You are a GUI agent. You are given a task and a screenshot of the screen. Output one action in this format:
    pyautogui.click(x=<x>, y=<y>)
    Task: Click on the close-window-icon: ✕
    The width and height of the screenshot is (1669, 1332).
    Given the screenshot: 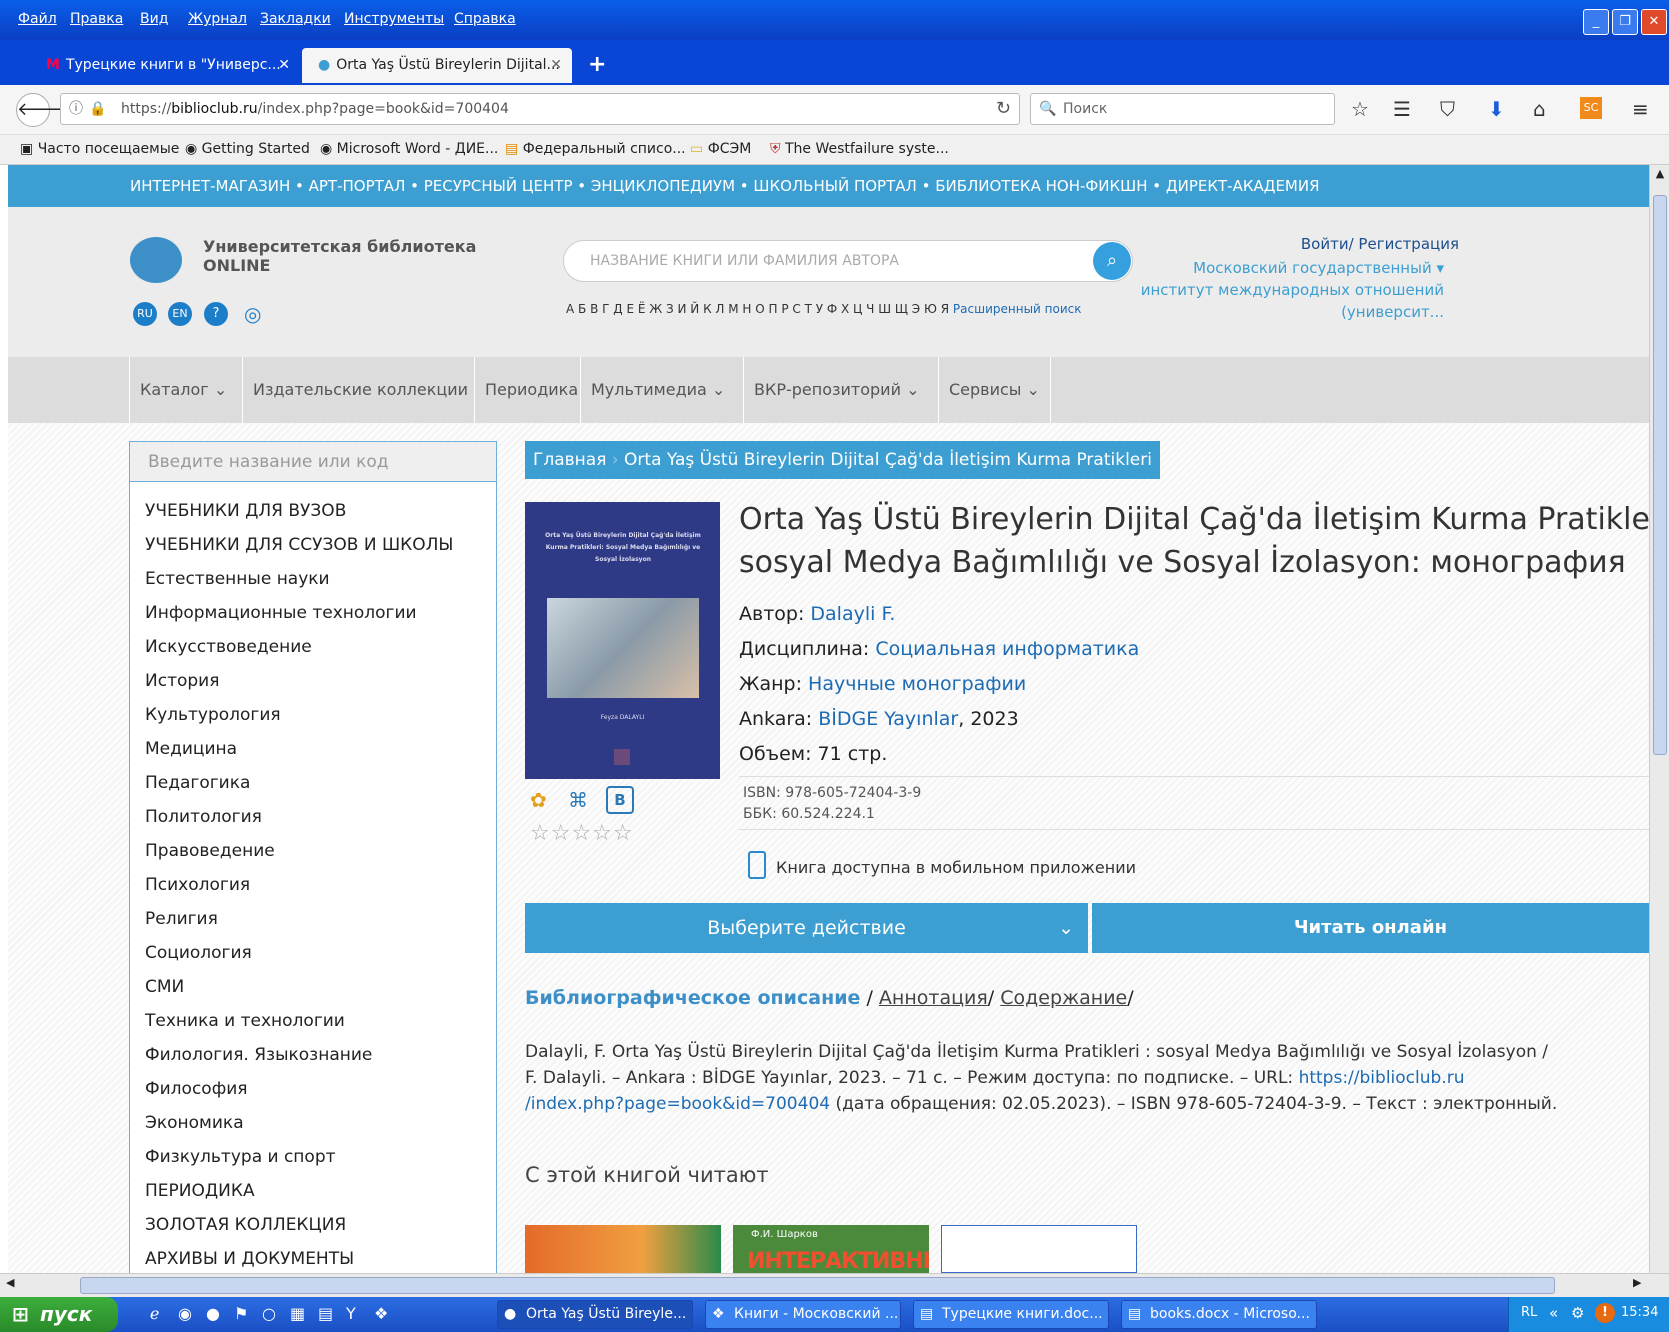 What is the action you would take?
    pyautogui.click(x=1654, y=22)
    